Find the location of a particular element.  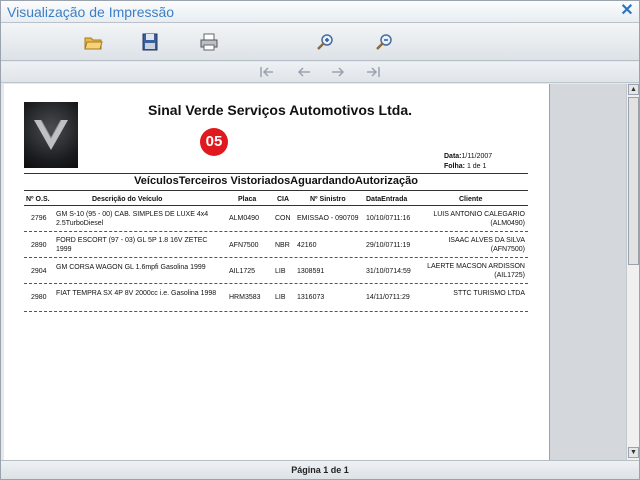

open-folder-icon is located at coordinates (93, 42).